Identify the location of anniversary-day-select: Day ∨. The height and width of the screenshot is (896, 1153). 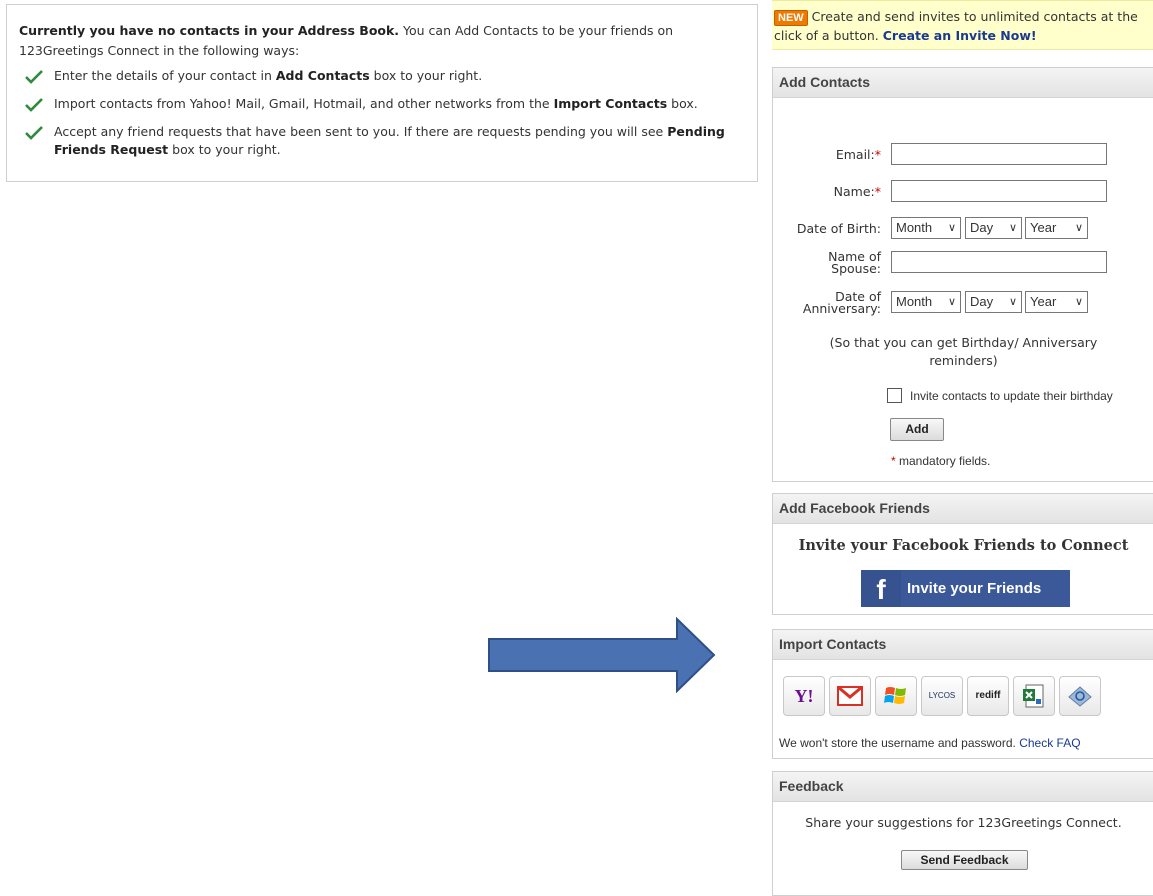
(993, 302).